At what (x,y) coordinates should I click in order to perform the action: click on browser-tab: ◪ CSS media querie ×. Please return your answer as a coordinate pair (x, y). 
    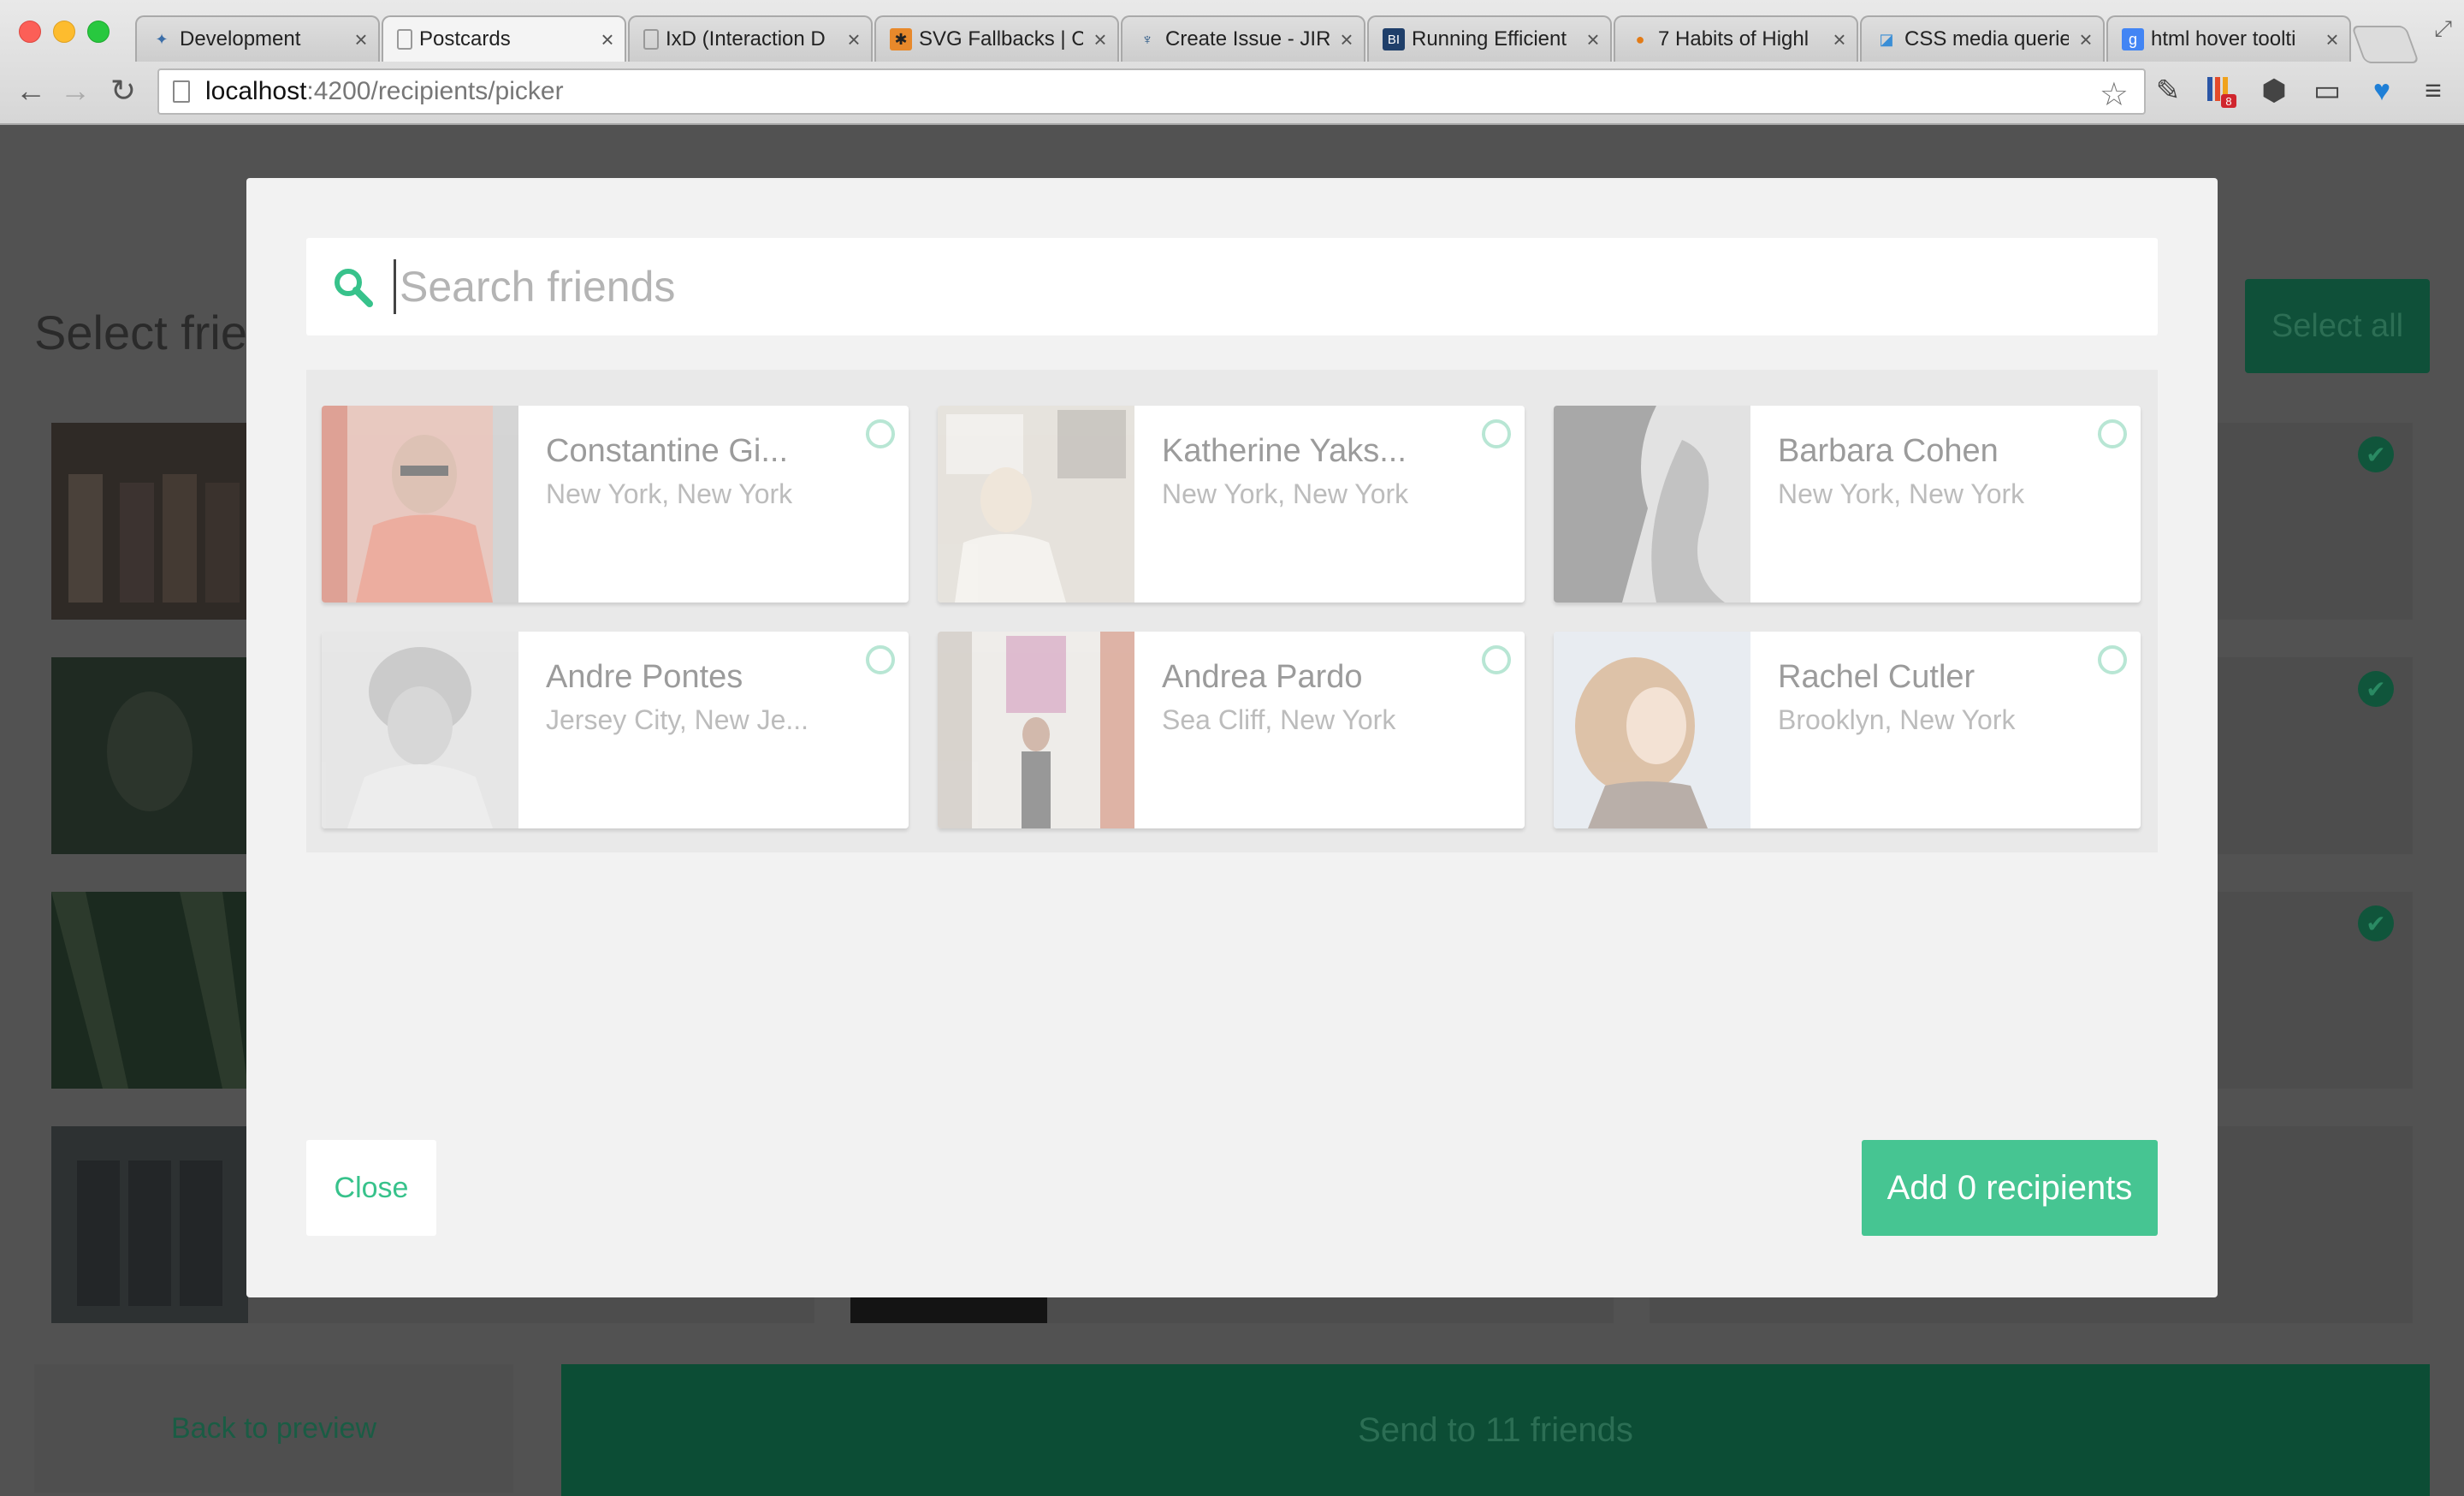
    Looking at the image, I should click on (1982, 38).